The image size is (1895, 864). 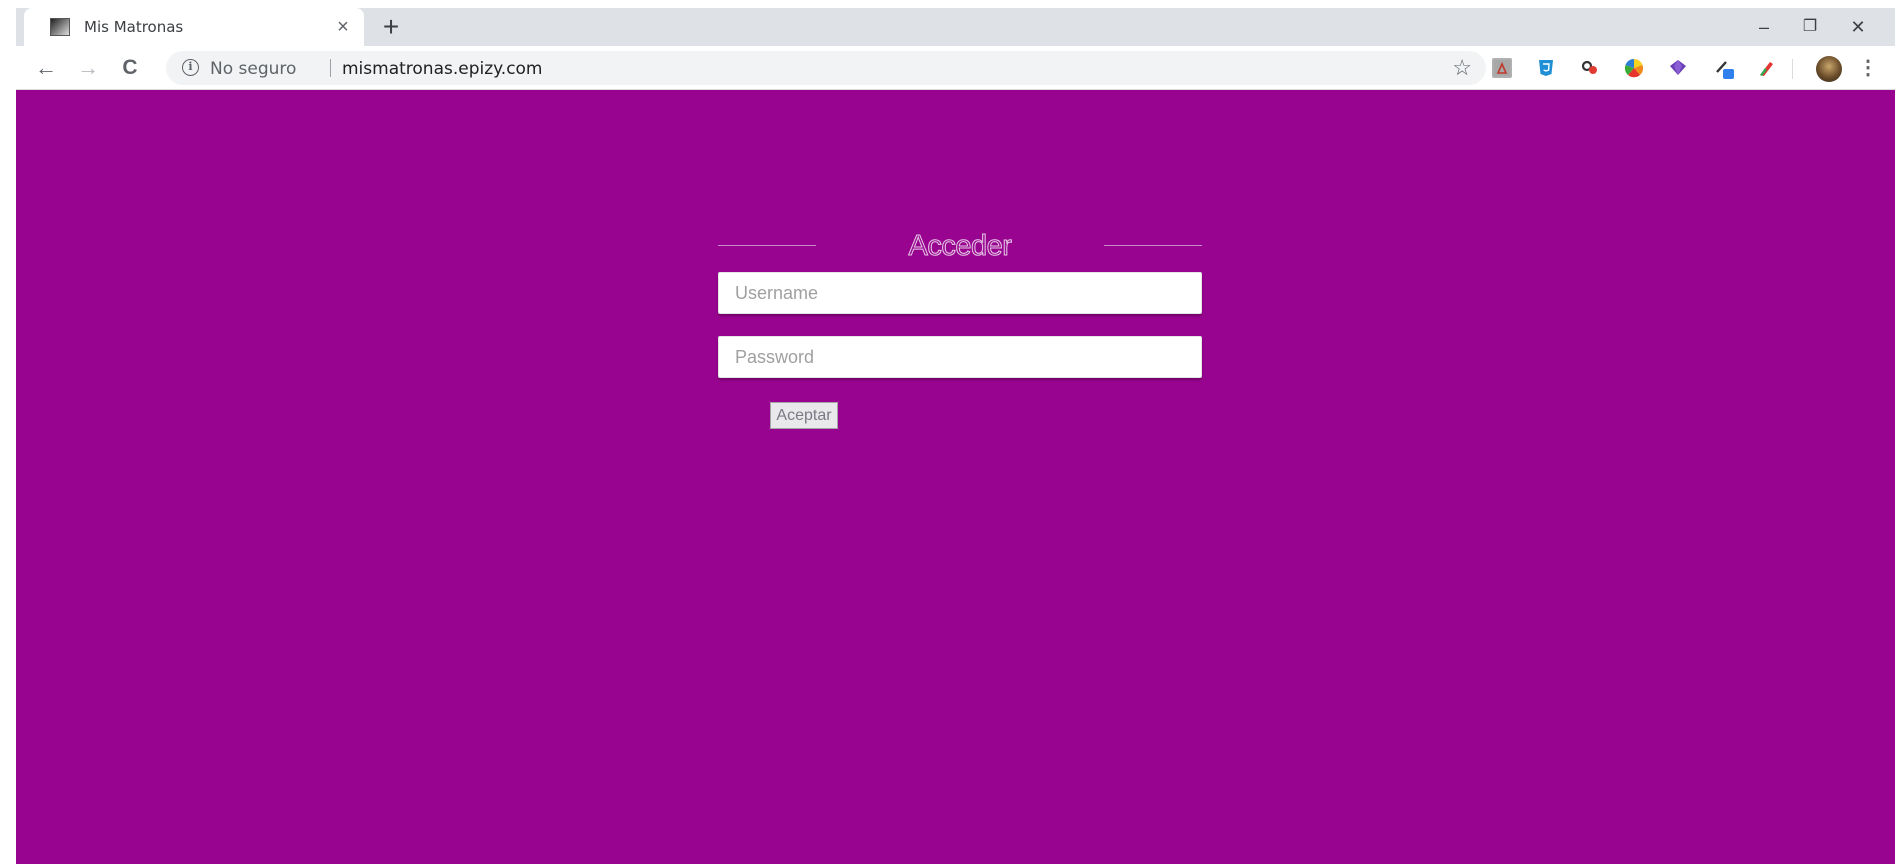 I want to click on url-text: mismatronas.epizy.com, so click(x=442, y=69).